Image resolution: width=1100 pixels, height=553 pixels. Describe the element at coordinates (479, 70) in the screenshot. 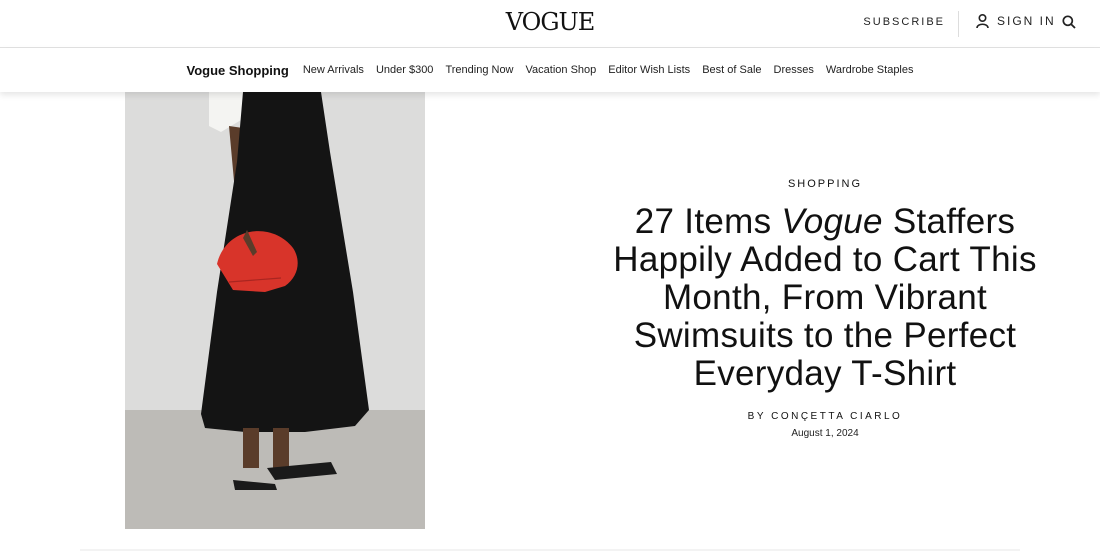

I see `nav-trending-now: Trending Now` at that location.